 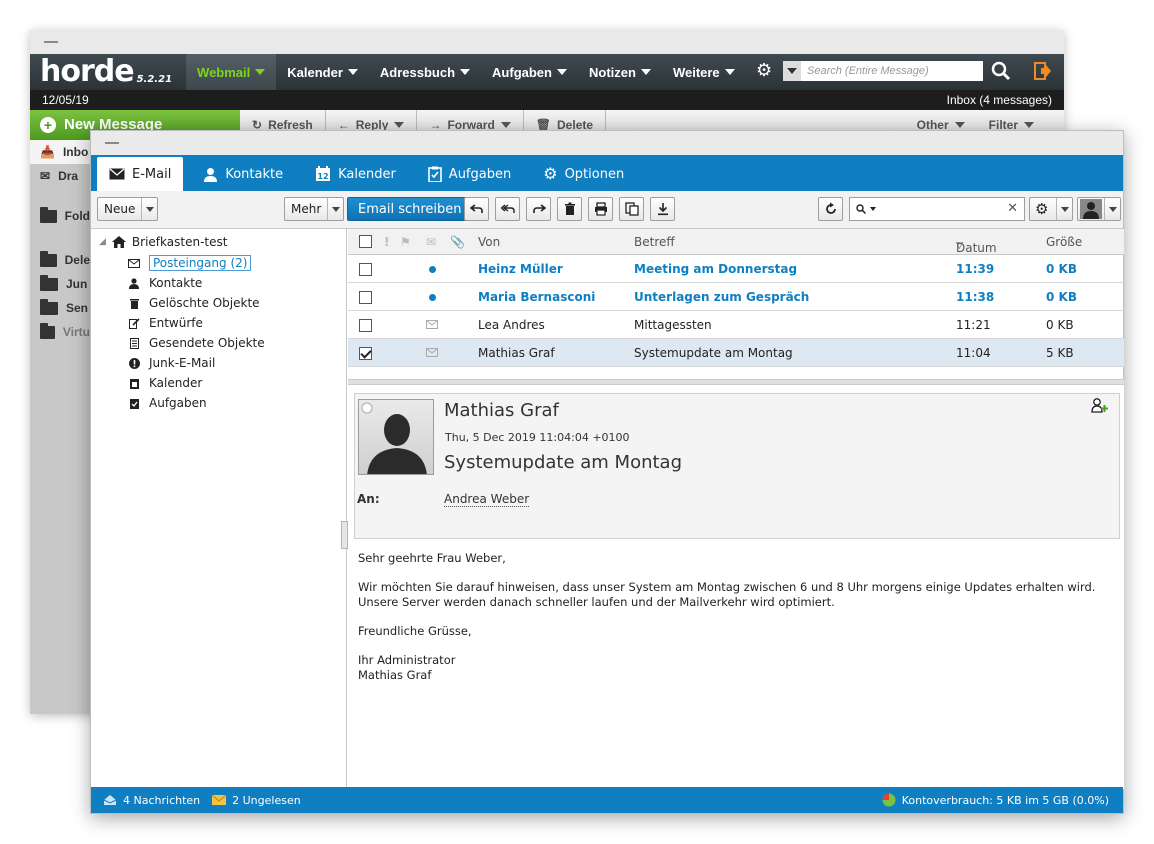 What do you see at coordinates (537, 437) in the screenshot?
I see `preview-date: Thu, 5 Dec 2019 11:04:04 +0100` at bounding box center [537, 437].